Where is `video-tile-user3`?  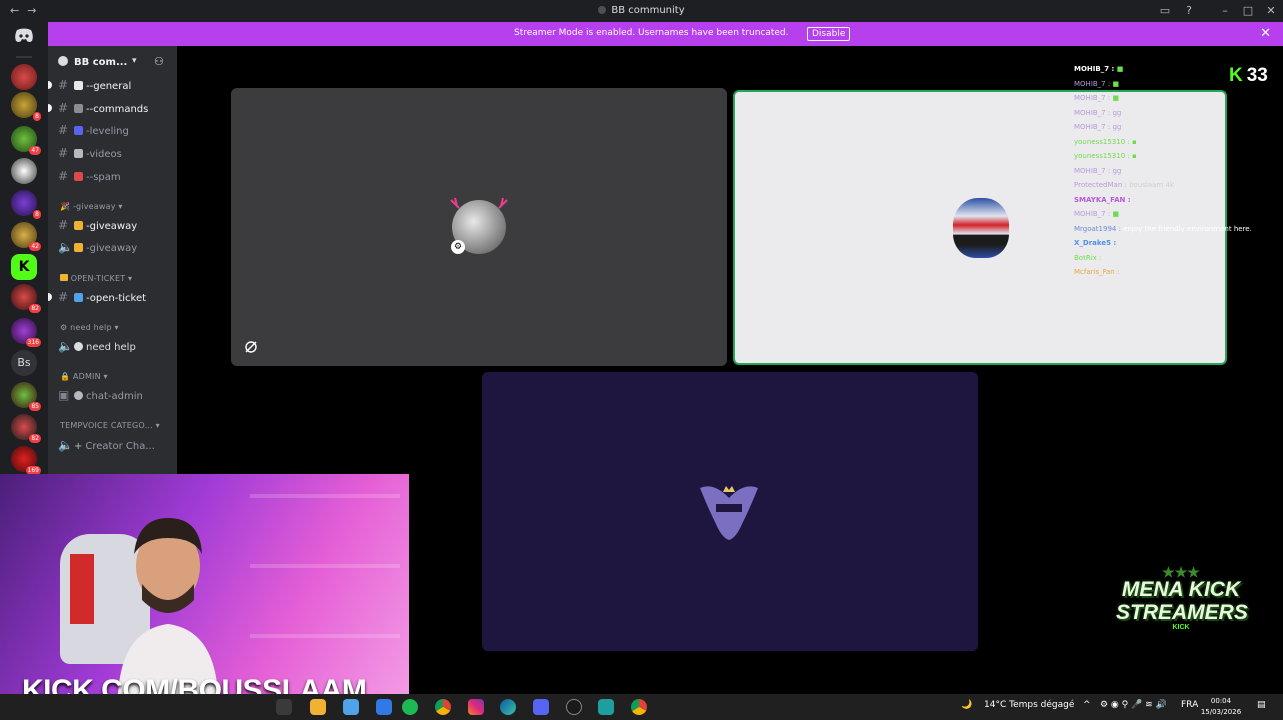 video-tile-user3 is located at coordinates (730, 511).